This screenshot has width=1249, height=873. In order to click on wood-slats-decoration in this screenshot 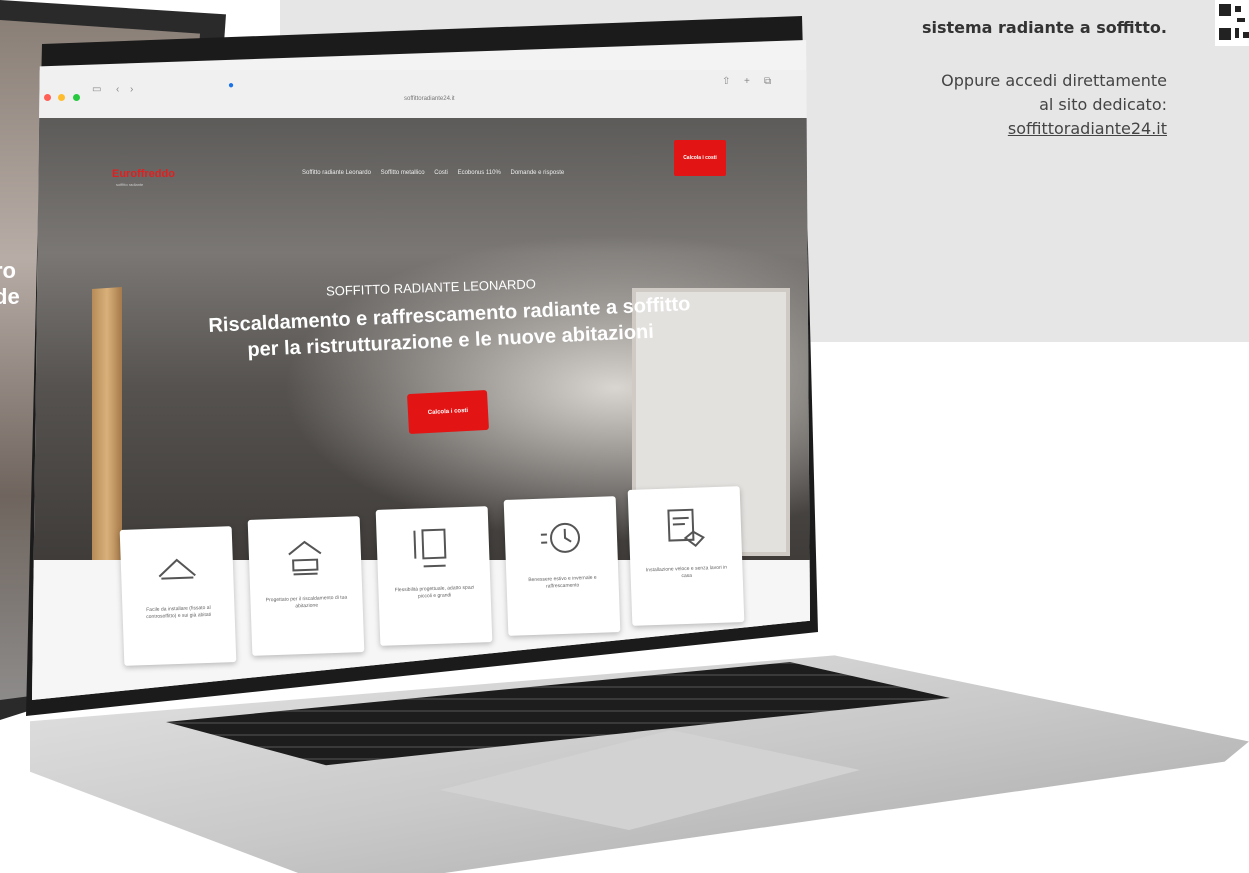, I will do `click(107, 438)`.